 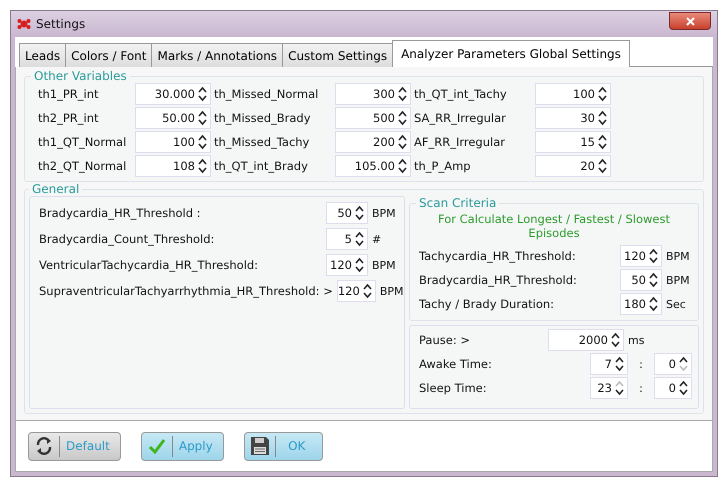 What do you see at coordinates (497, 256) in the screenshot?
I see `field-label: Tachycardia_HR_Threshold:` at bounding box center [497, 256].